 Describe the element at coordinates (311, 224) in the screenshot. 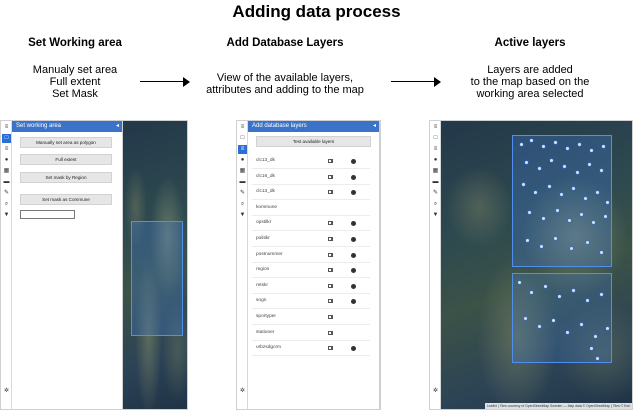

I see `layer-row: opstilkr` at that location.